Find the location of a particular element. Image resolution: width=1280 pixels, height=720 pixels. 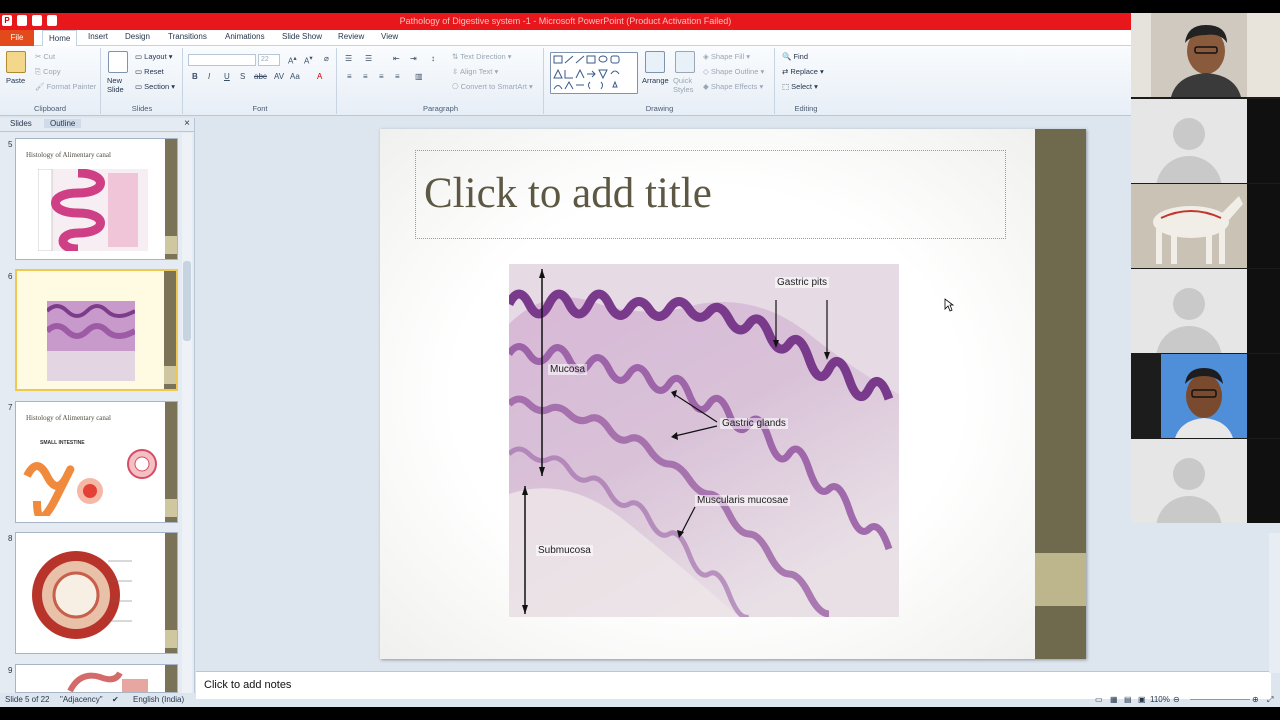

tab-home: Home is located at coordinates (60, 38).